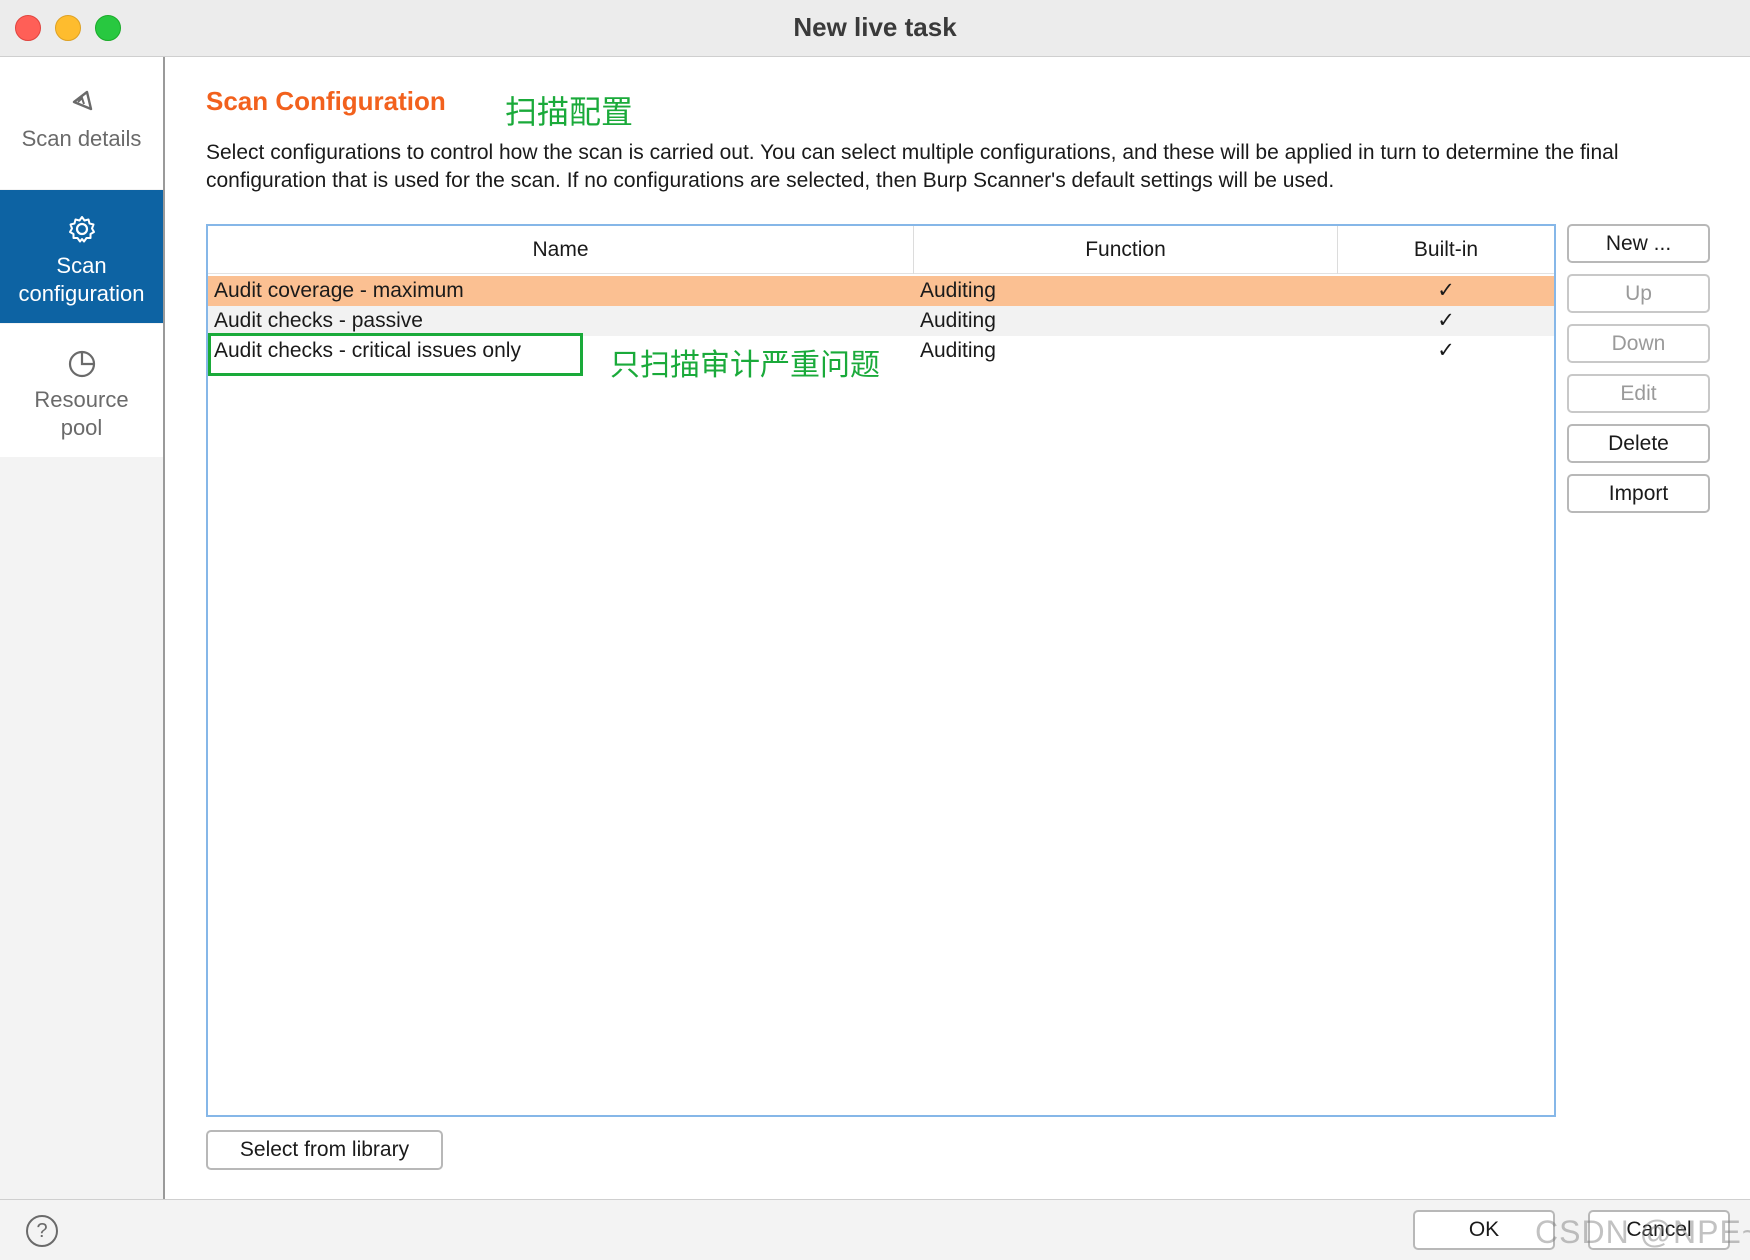 This screenshot has height=1260, width=1750. Describe the element at coordinates (42, 1231) in the screenshot. I see `help-icon: ?` at that location.